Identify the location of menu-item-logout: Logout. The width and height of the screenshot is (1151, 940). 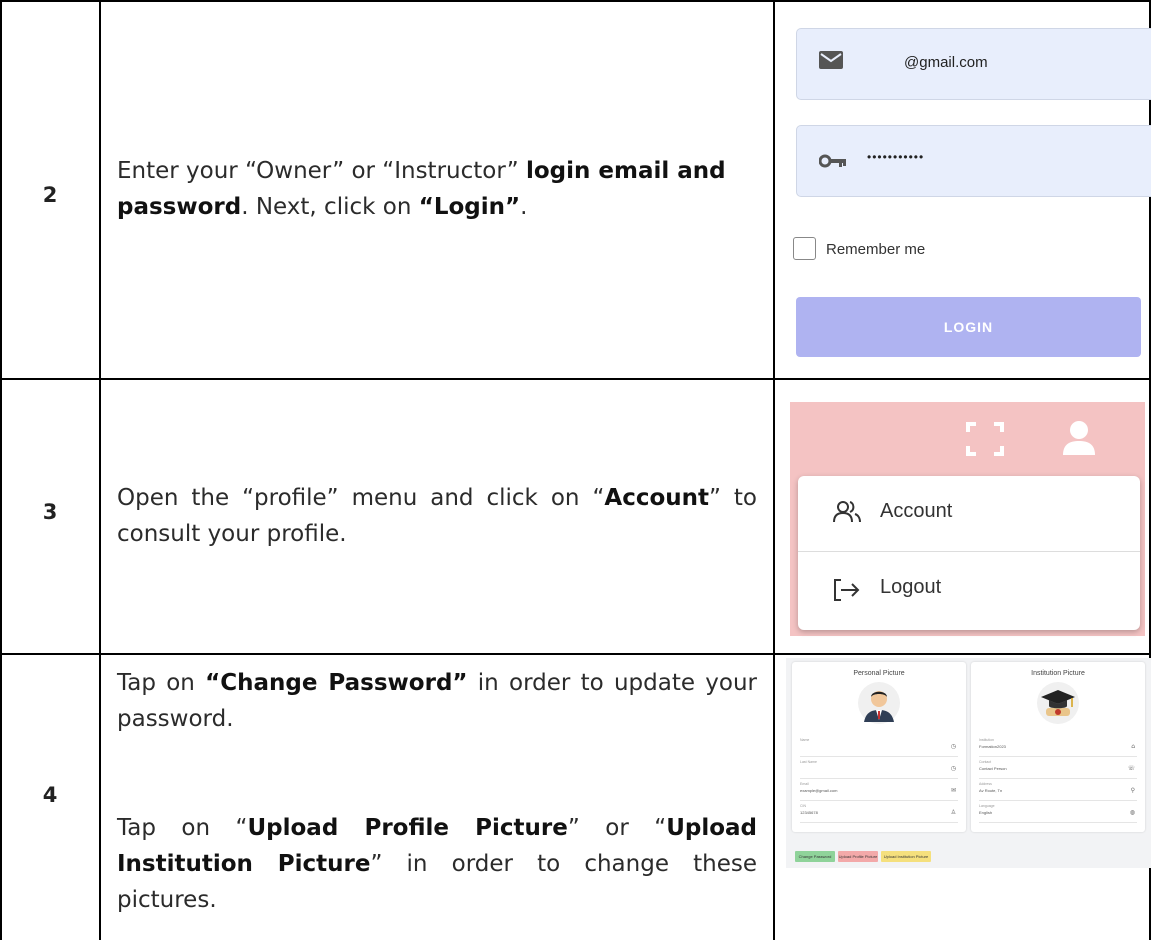
(969, 590).